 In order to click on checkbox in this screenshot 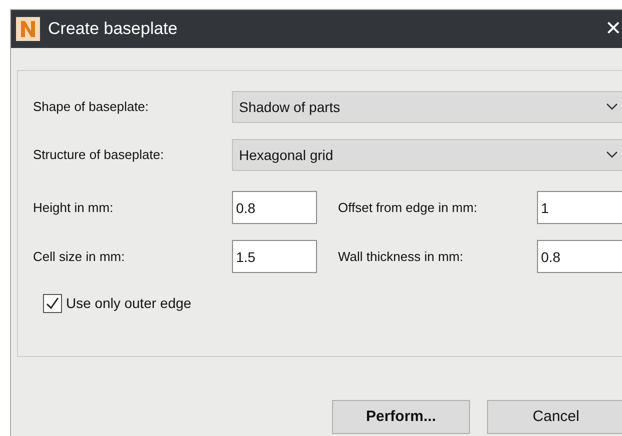, I will do `click(52, 303)`.